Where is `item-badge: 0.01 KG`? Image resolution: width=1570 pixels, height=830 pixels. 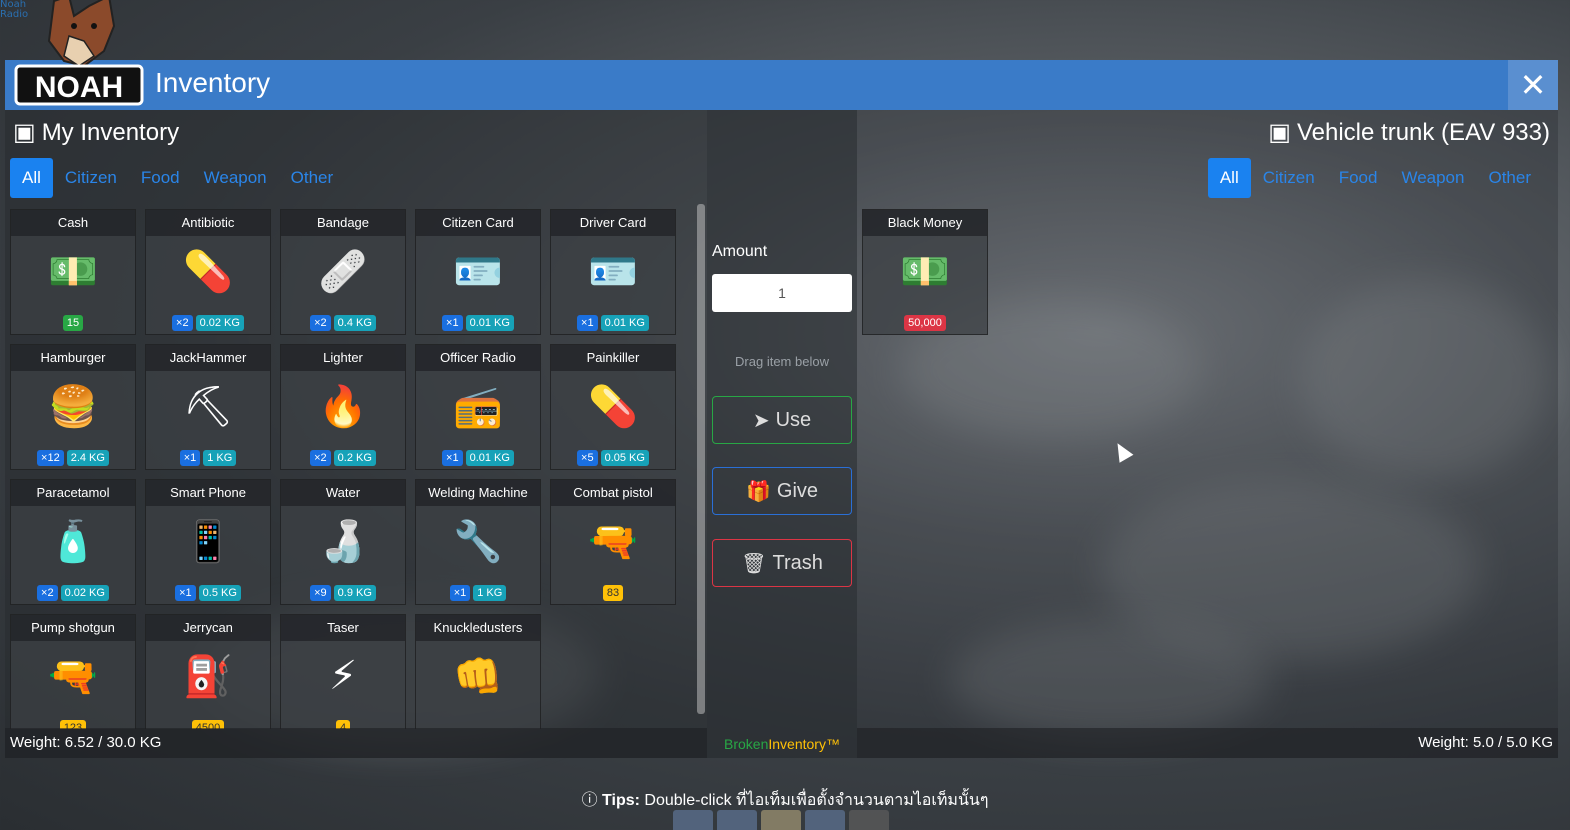
item-badge: 0.01 KG is located at coordinates (624, 323).